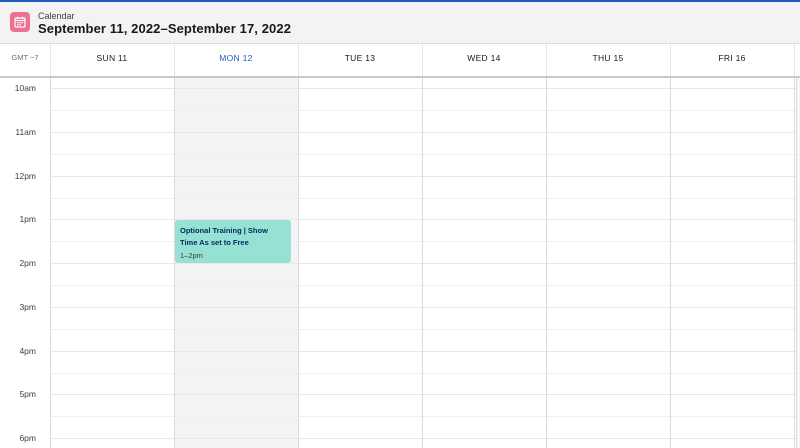  I want to click on day-header-mon: MON 12, so click(236, 60).